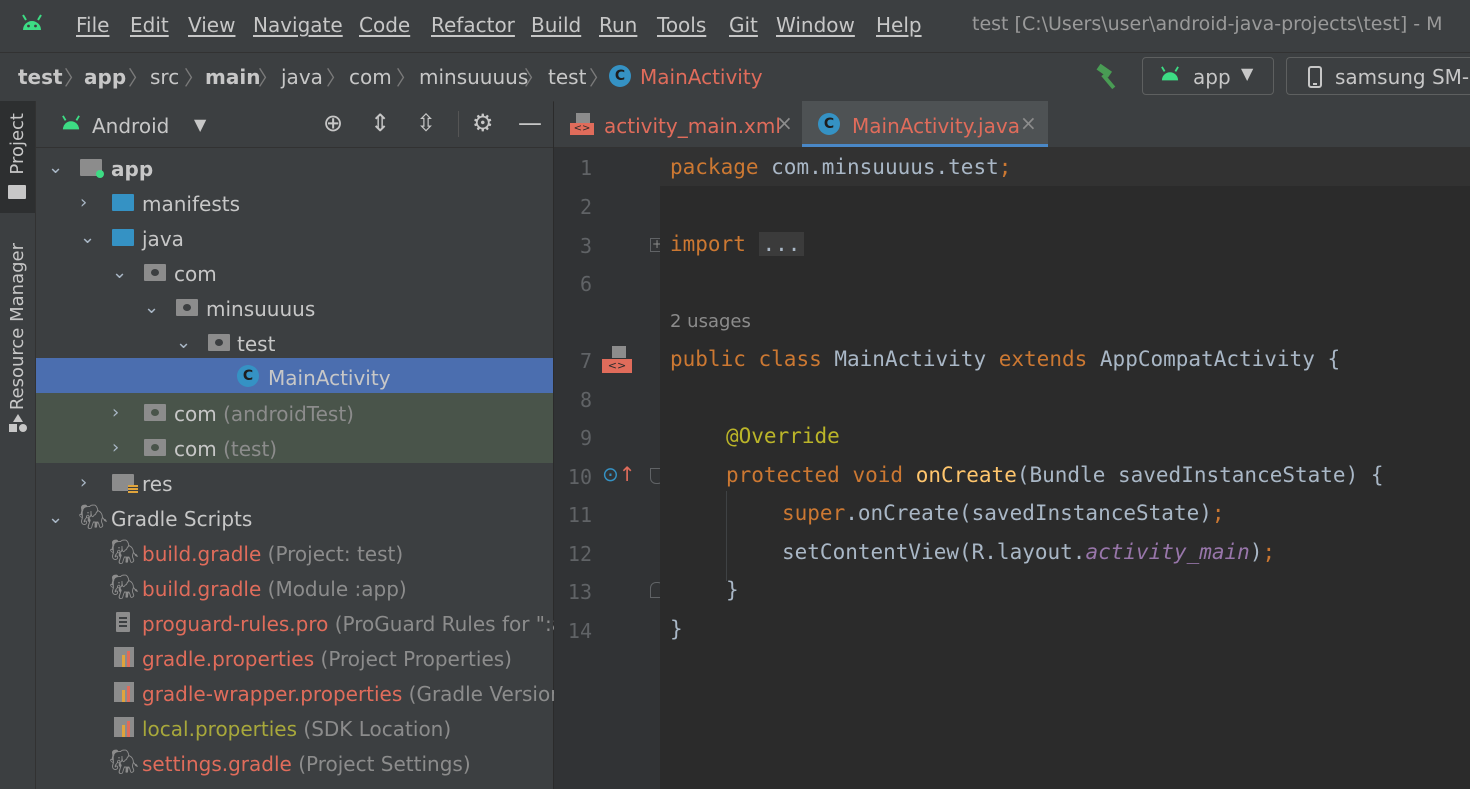 The width and height of the screenshot is (1470, 789). I want to click on breadcrumb-com: com, so click(370, 77).